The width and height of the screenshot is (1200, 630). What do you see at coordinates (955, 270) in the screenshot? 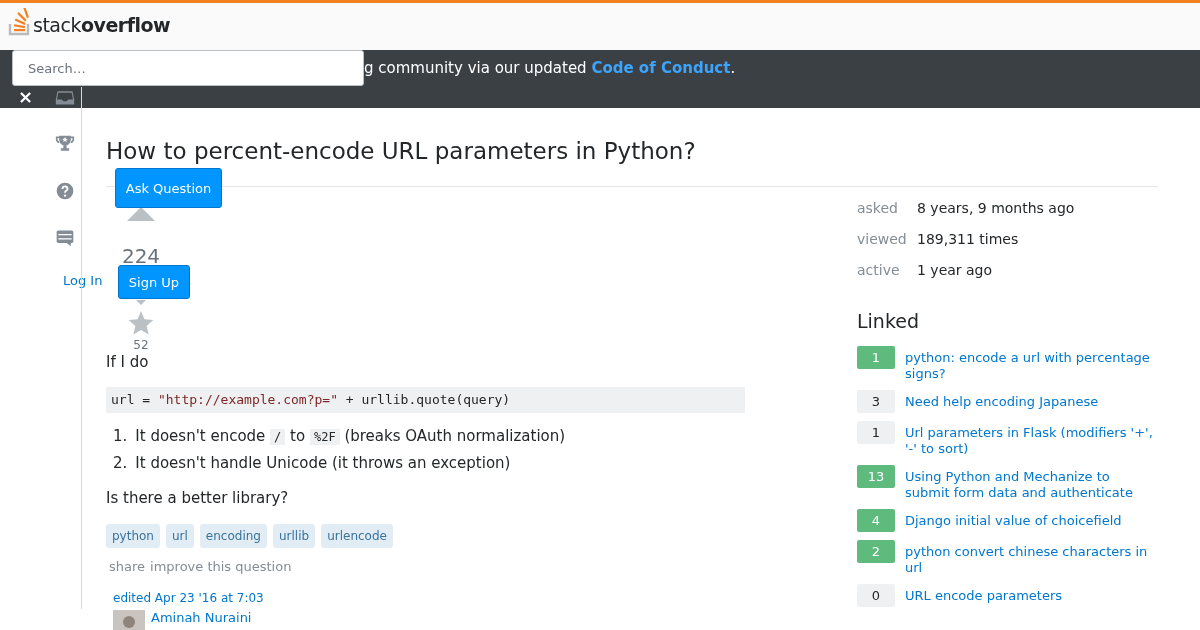
I see `stat-value: 1 year ago` at bounding box center [955, 270].